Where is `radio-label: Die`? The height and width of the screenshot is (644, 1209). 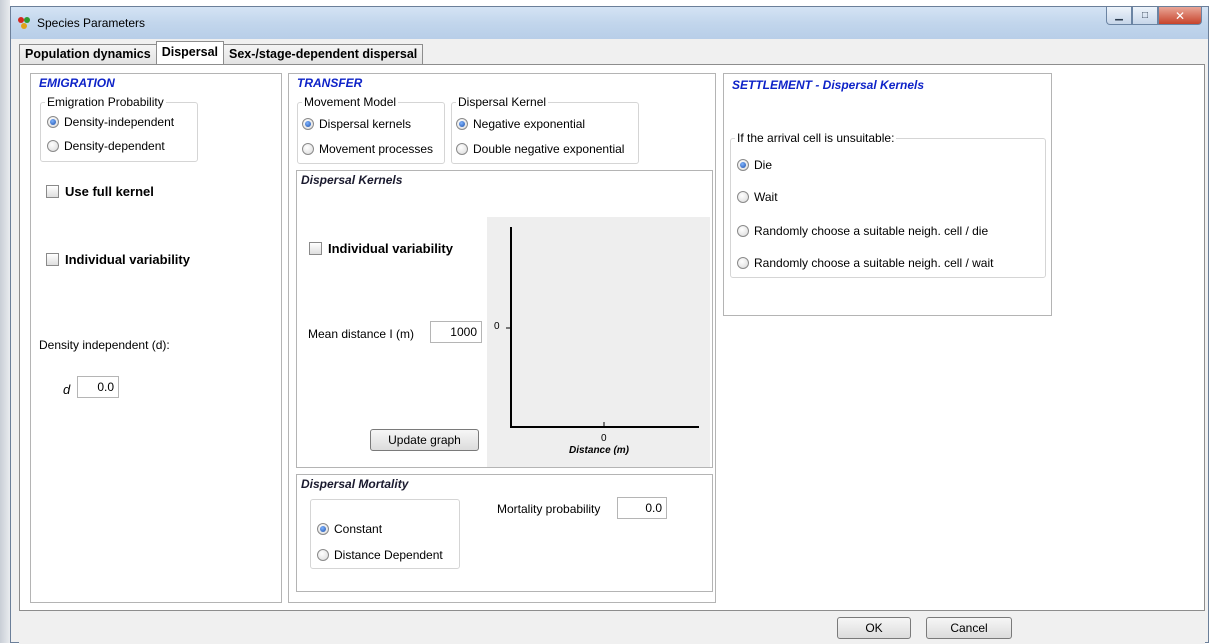
radio-label: Die is located at coordinates (763, 165).